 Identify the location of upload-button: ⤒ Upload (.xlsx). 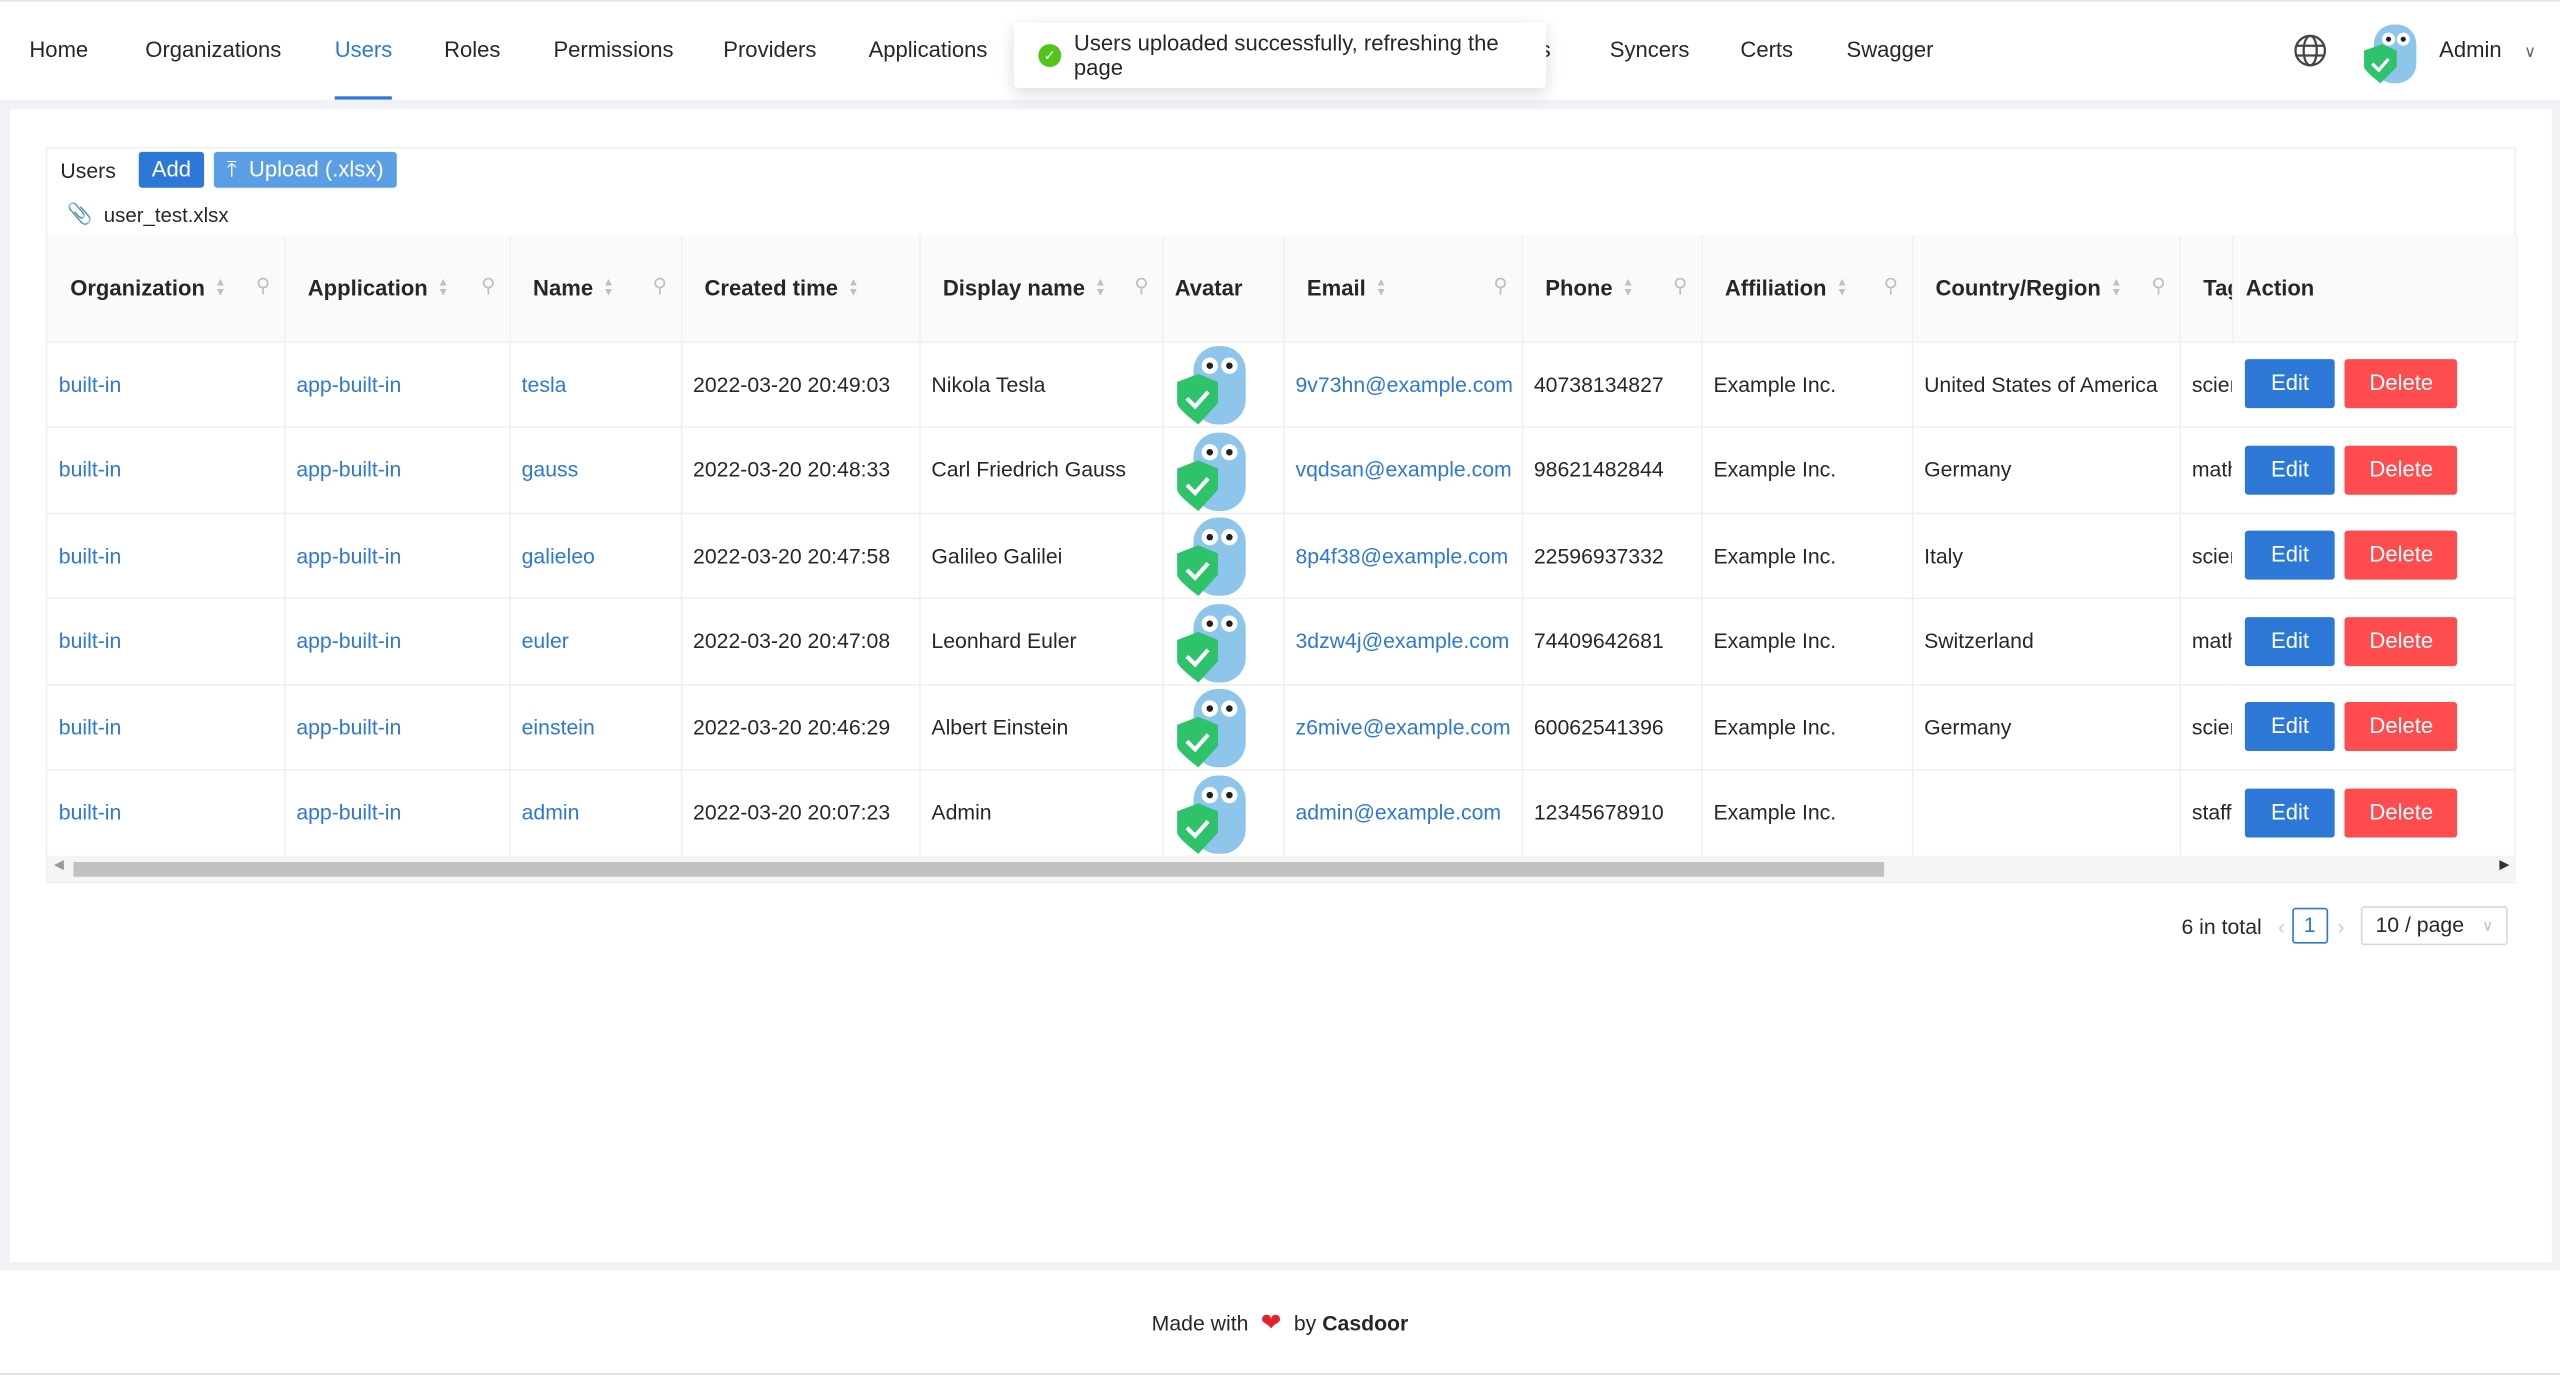
(305, 169).